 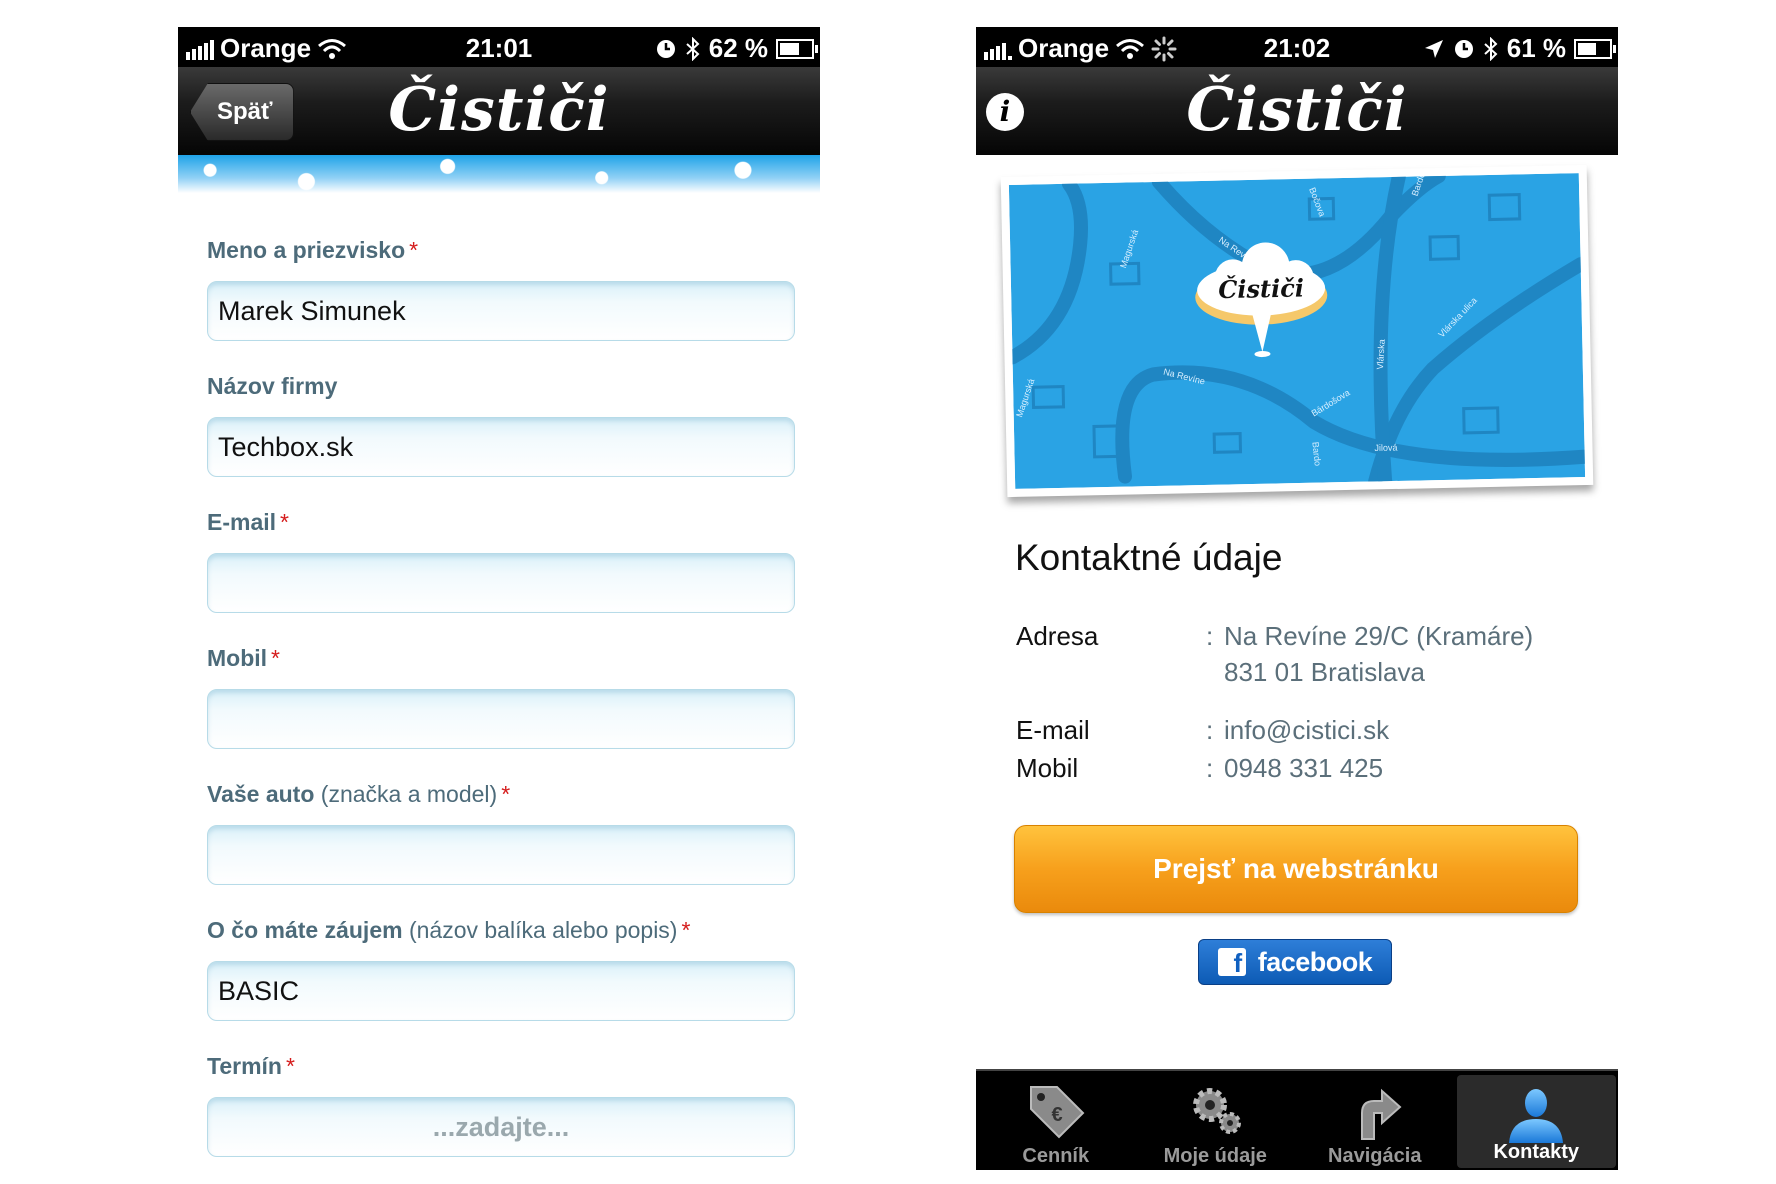 What do you see at coordinates (1215, 1156) in the screenshot?
I see `tab-label: Moje údaje` at bounding box center [1215, 1156].